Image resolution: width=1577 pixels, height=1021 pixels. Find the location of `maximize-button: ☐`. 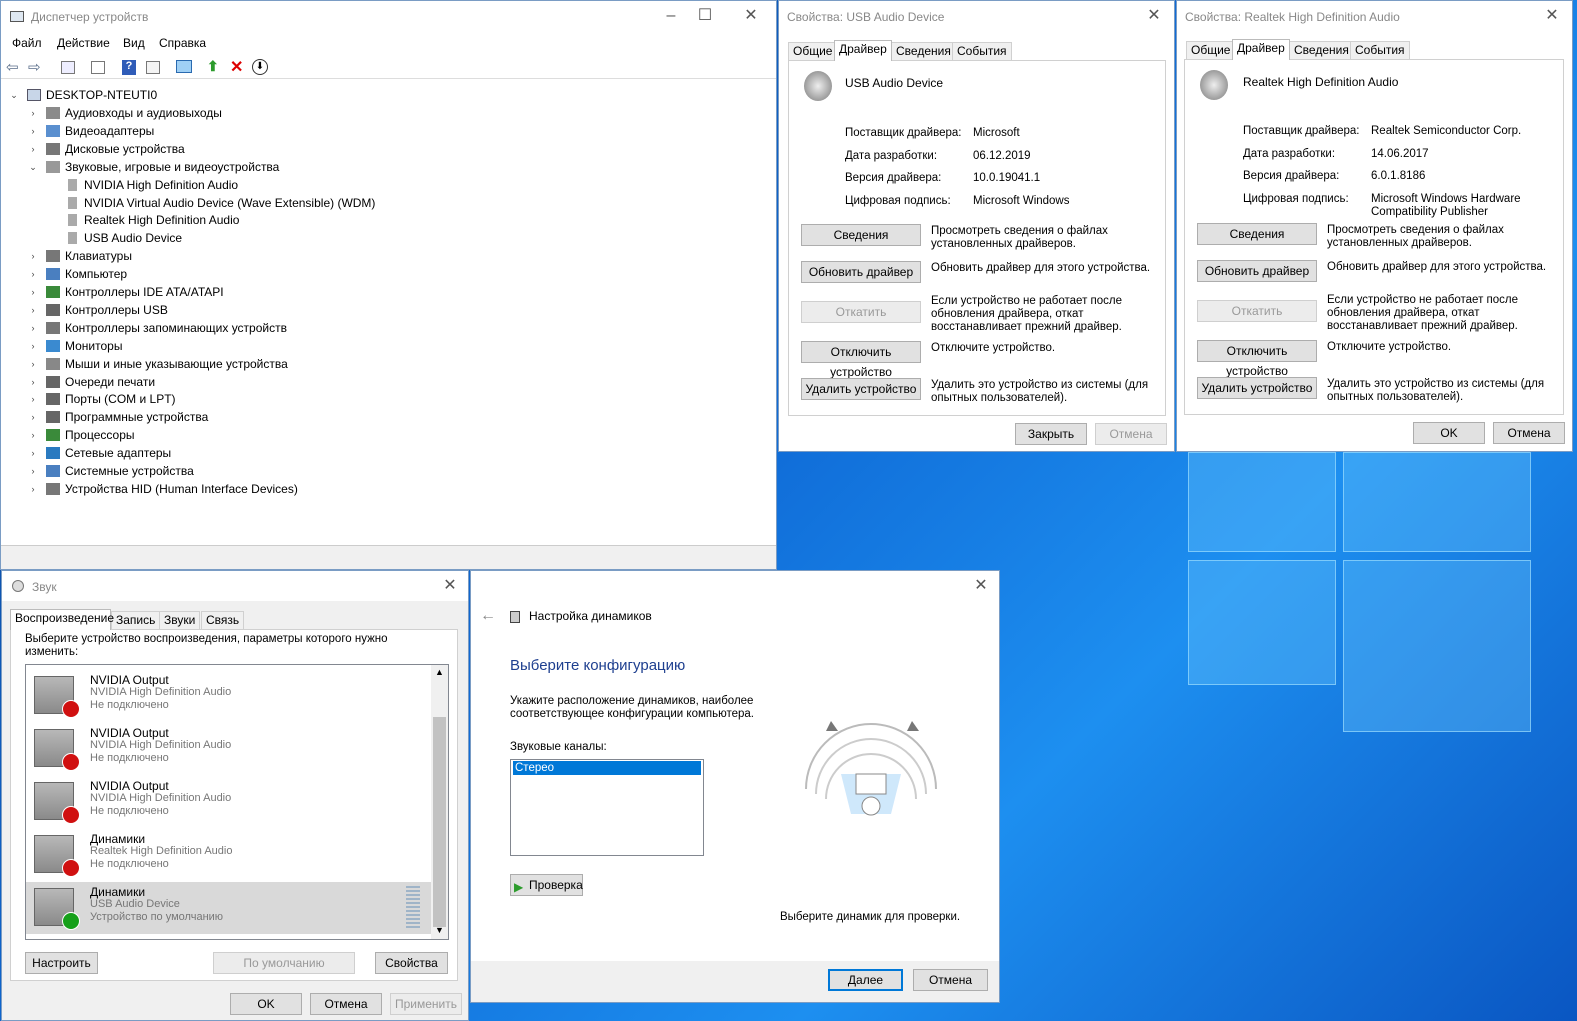

maximize-button: ☐ is located at coordinates (705, 16).